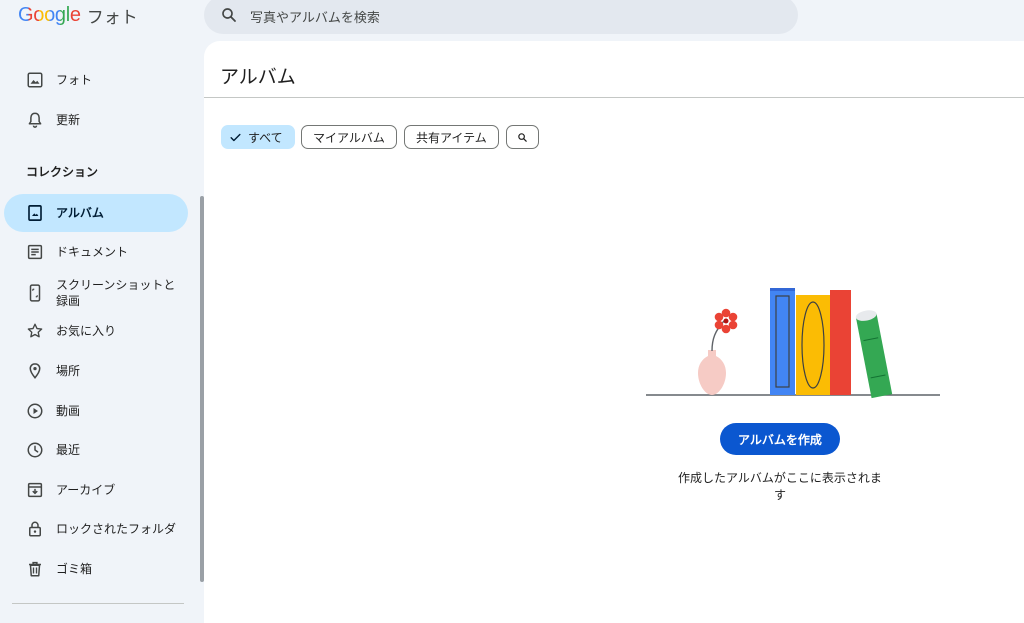 The image size is (1024, 623). Describe the element at coordinates (35, 293) in the screenshot. I see `screenshot-icon` at that location.